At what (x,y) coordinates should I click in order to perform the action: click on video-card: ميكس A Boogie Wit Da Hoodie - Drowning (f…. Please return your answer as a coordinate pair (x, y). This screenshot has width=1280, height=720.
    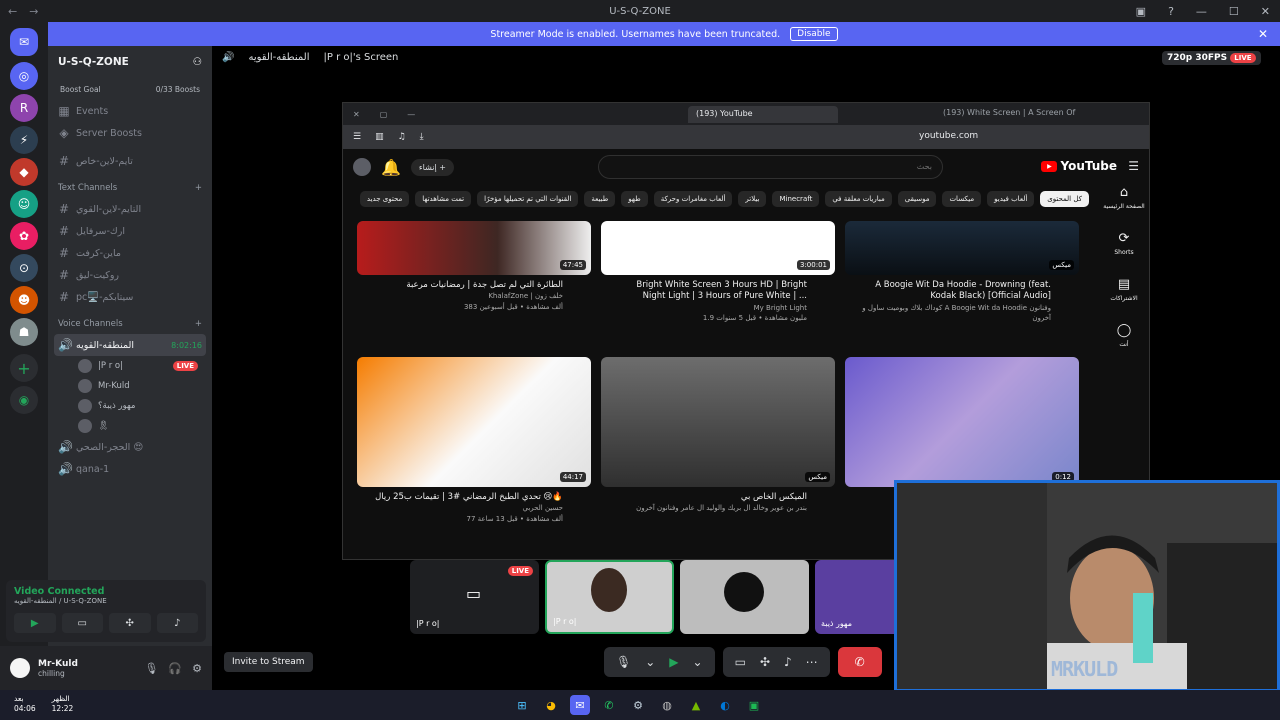
    Looking at the image, I should click on (962, 272).